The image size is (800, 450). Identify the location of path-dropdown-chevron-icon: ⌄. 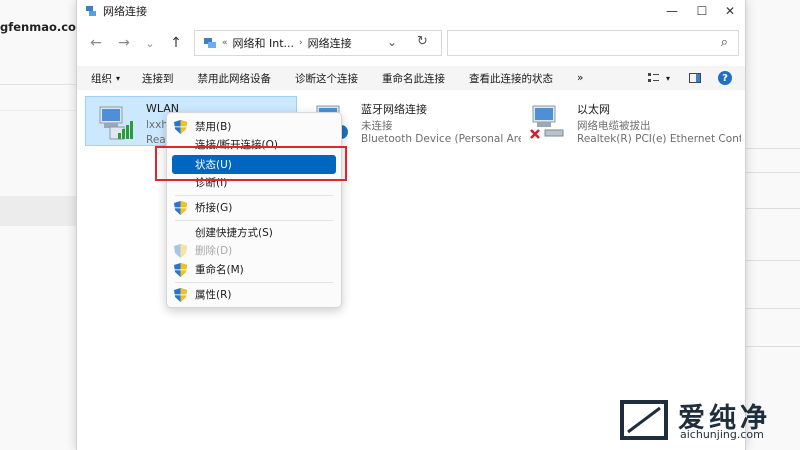
(392, 42).